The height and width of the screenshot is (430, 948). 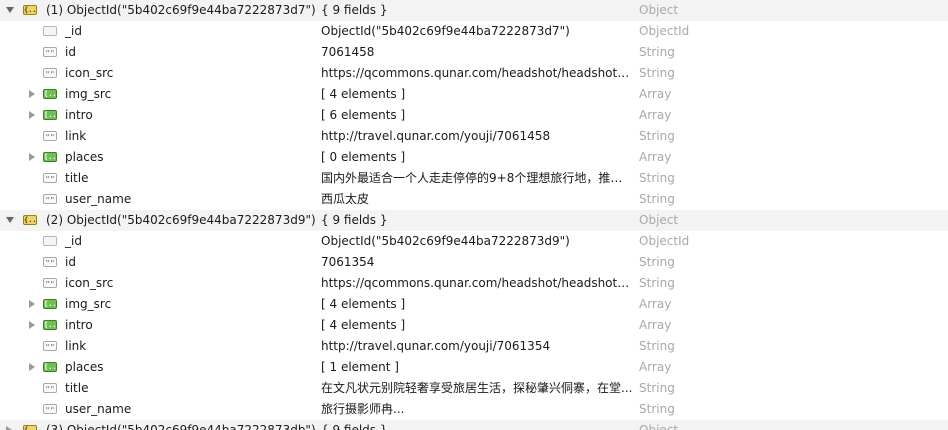 I want to click on field-row: "" user_name 西瓜太皮 String, so click(x=474, y=199).